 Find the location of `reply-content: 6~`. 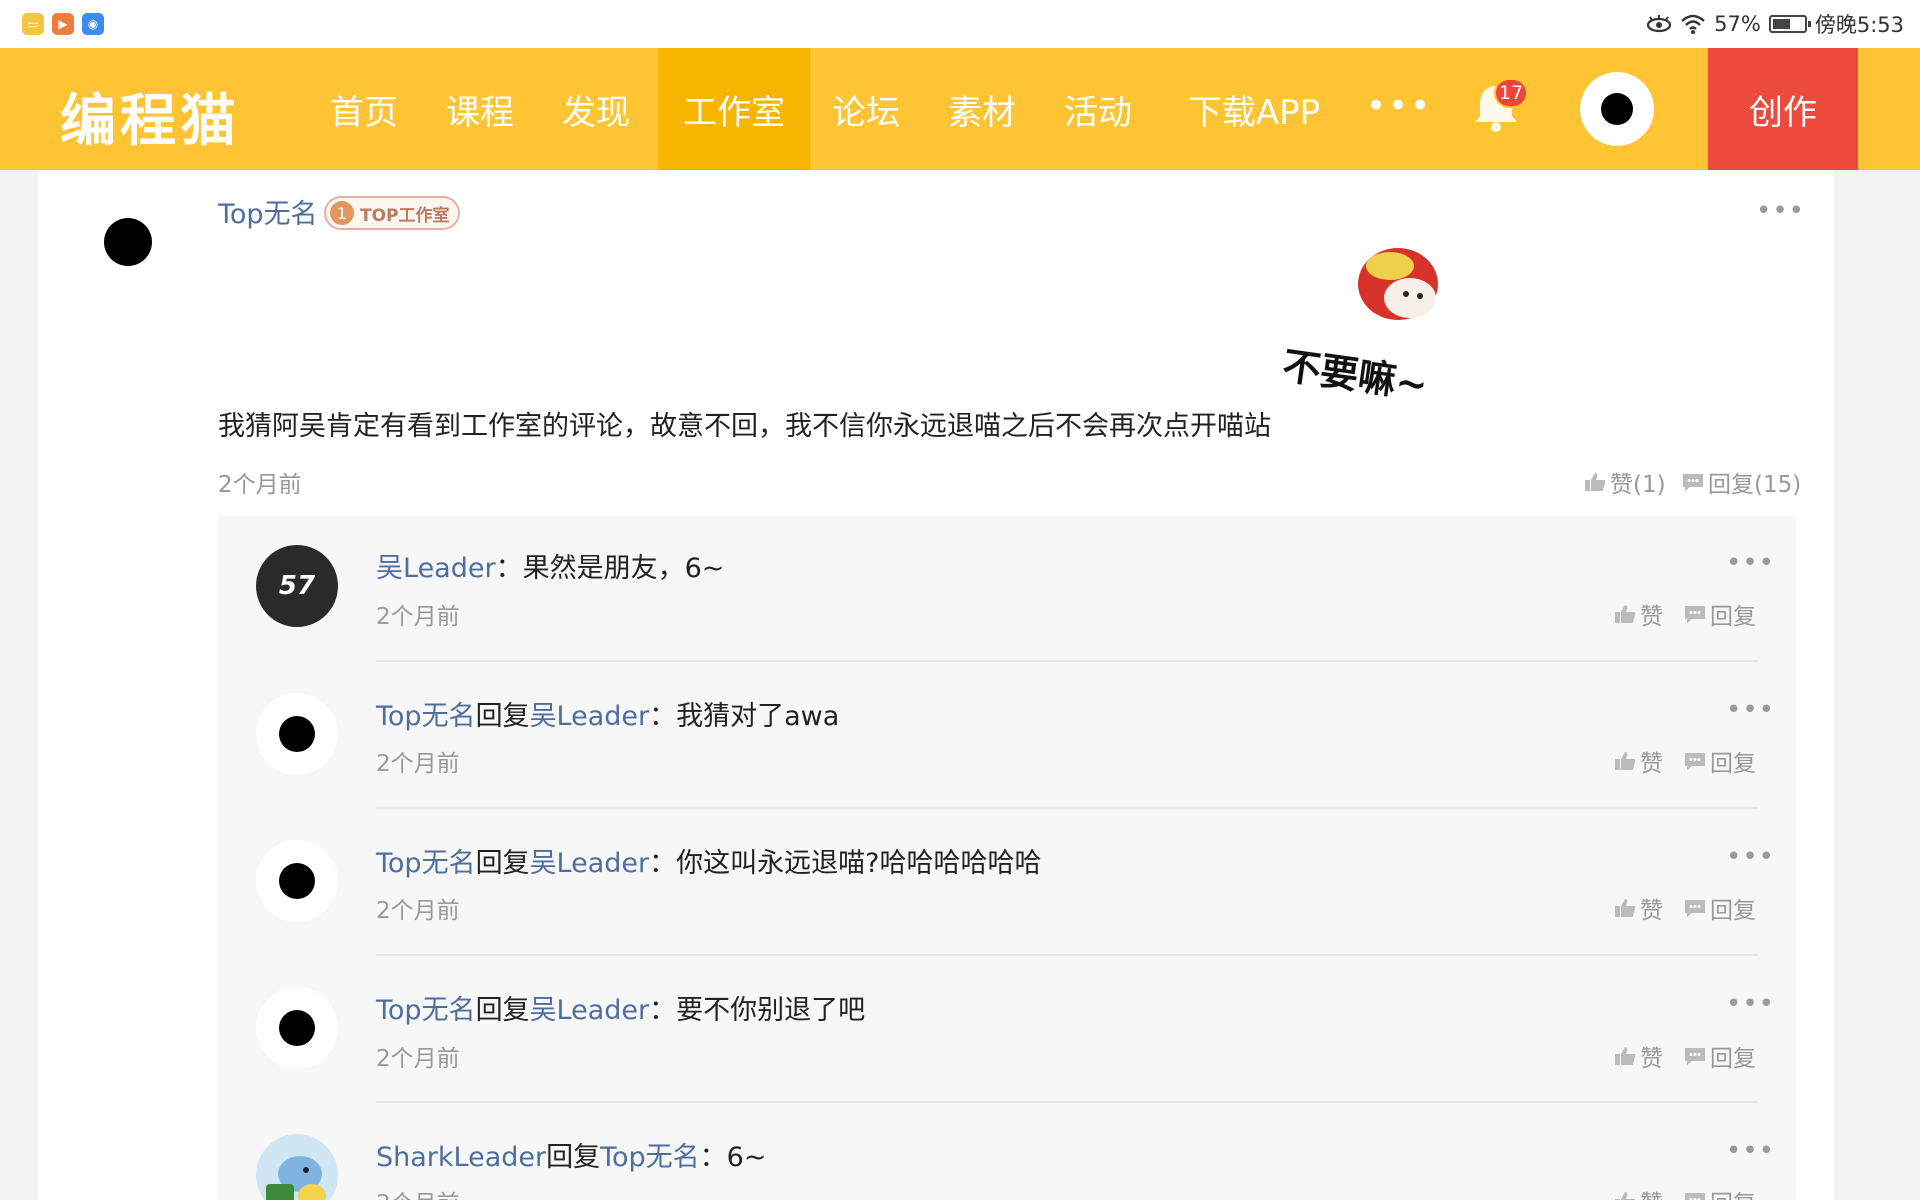

reply-content: 6~ is located at coordinates (746, 1157).